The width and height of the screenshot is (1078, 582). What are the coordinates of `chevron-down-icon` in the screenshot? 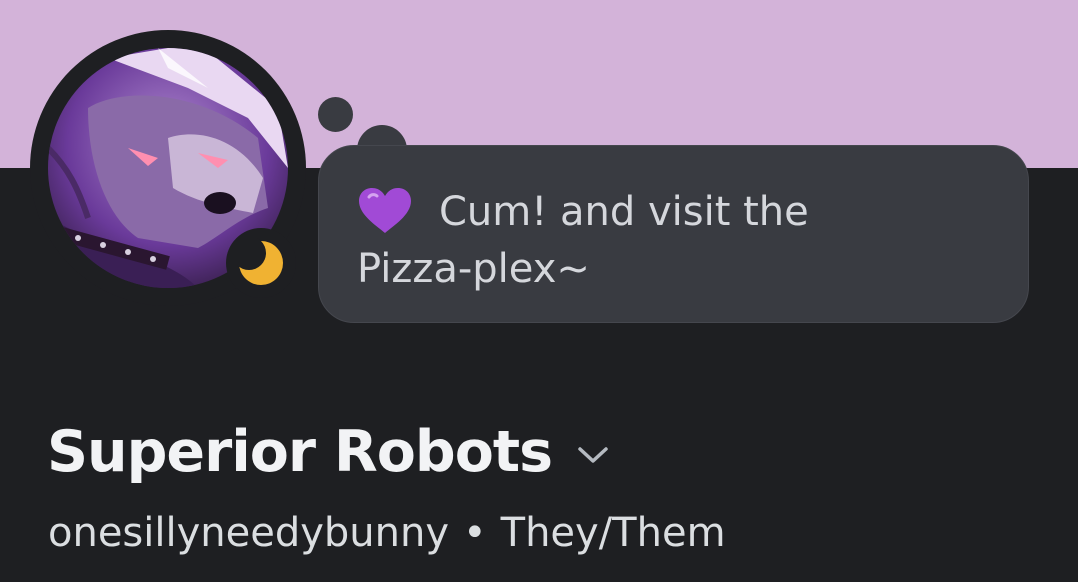 It's located at (593, 455).